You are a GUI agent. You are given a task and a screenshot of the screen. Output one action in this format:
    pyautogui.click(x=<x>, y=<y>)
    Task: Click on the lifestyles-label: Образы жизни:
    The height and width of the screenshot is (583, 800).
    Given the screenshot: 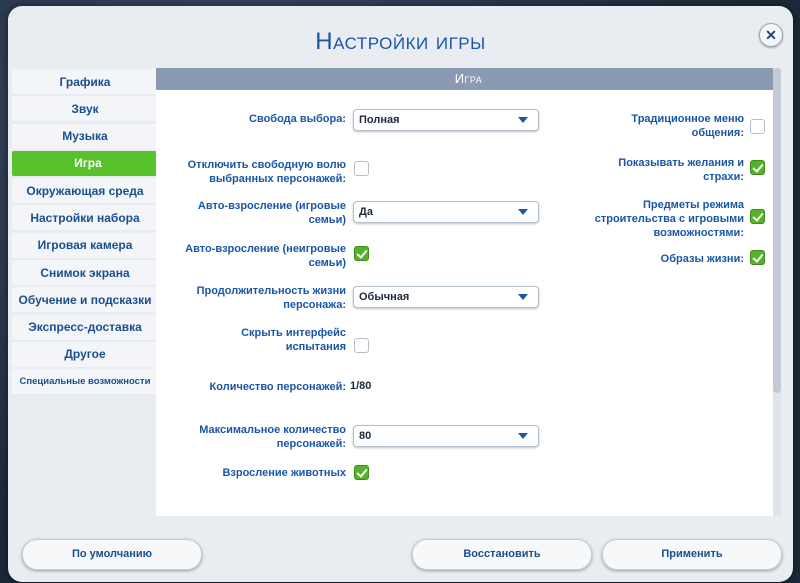 What is the action you would take?
    pyautogui.click(x=702, y=259)
    